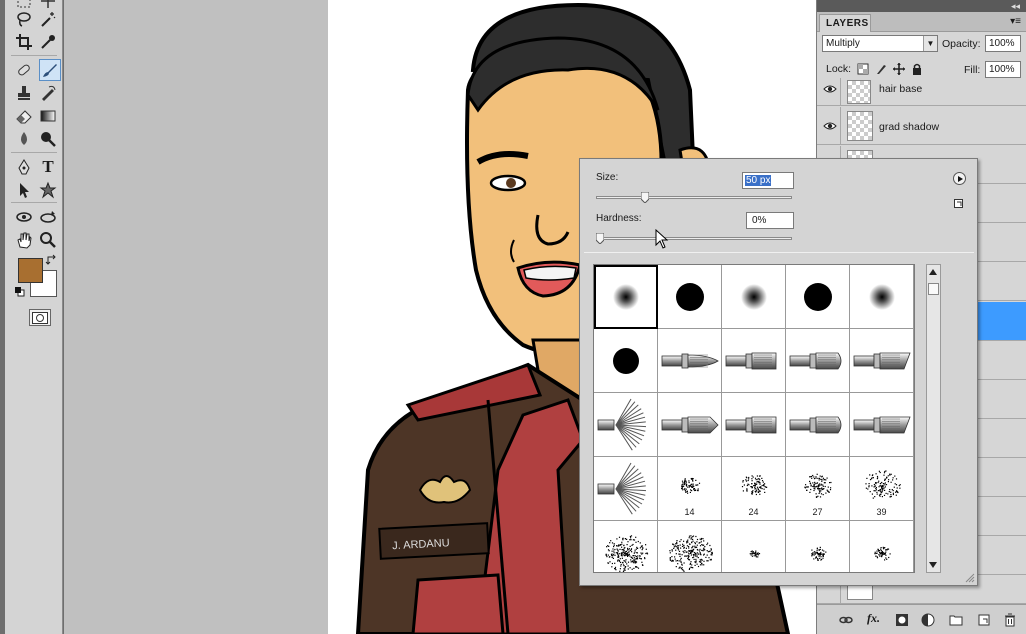 This screenshot has width=1026, height=634. Describe the element at coordinates (846, 620) in the screenshot. I see `link-layers-icon` at that location.